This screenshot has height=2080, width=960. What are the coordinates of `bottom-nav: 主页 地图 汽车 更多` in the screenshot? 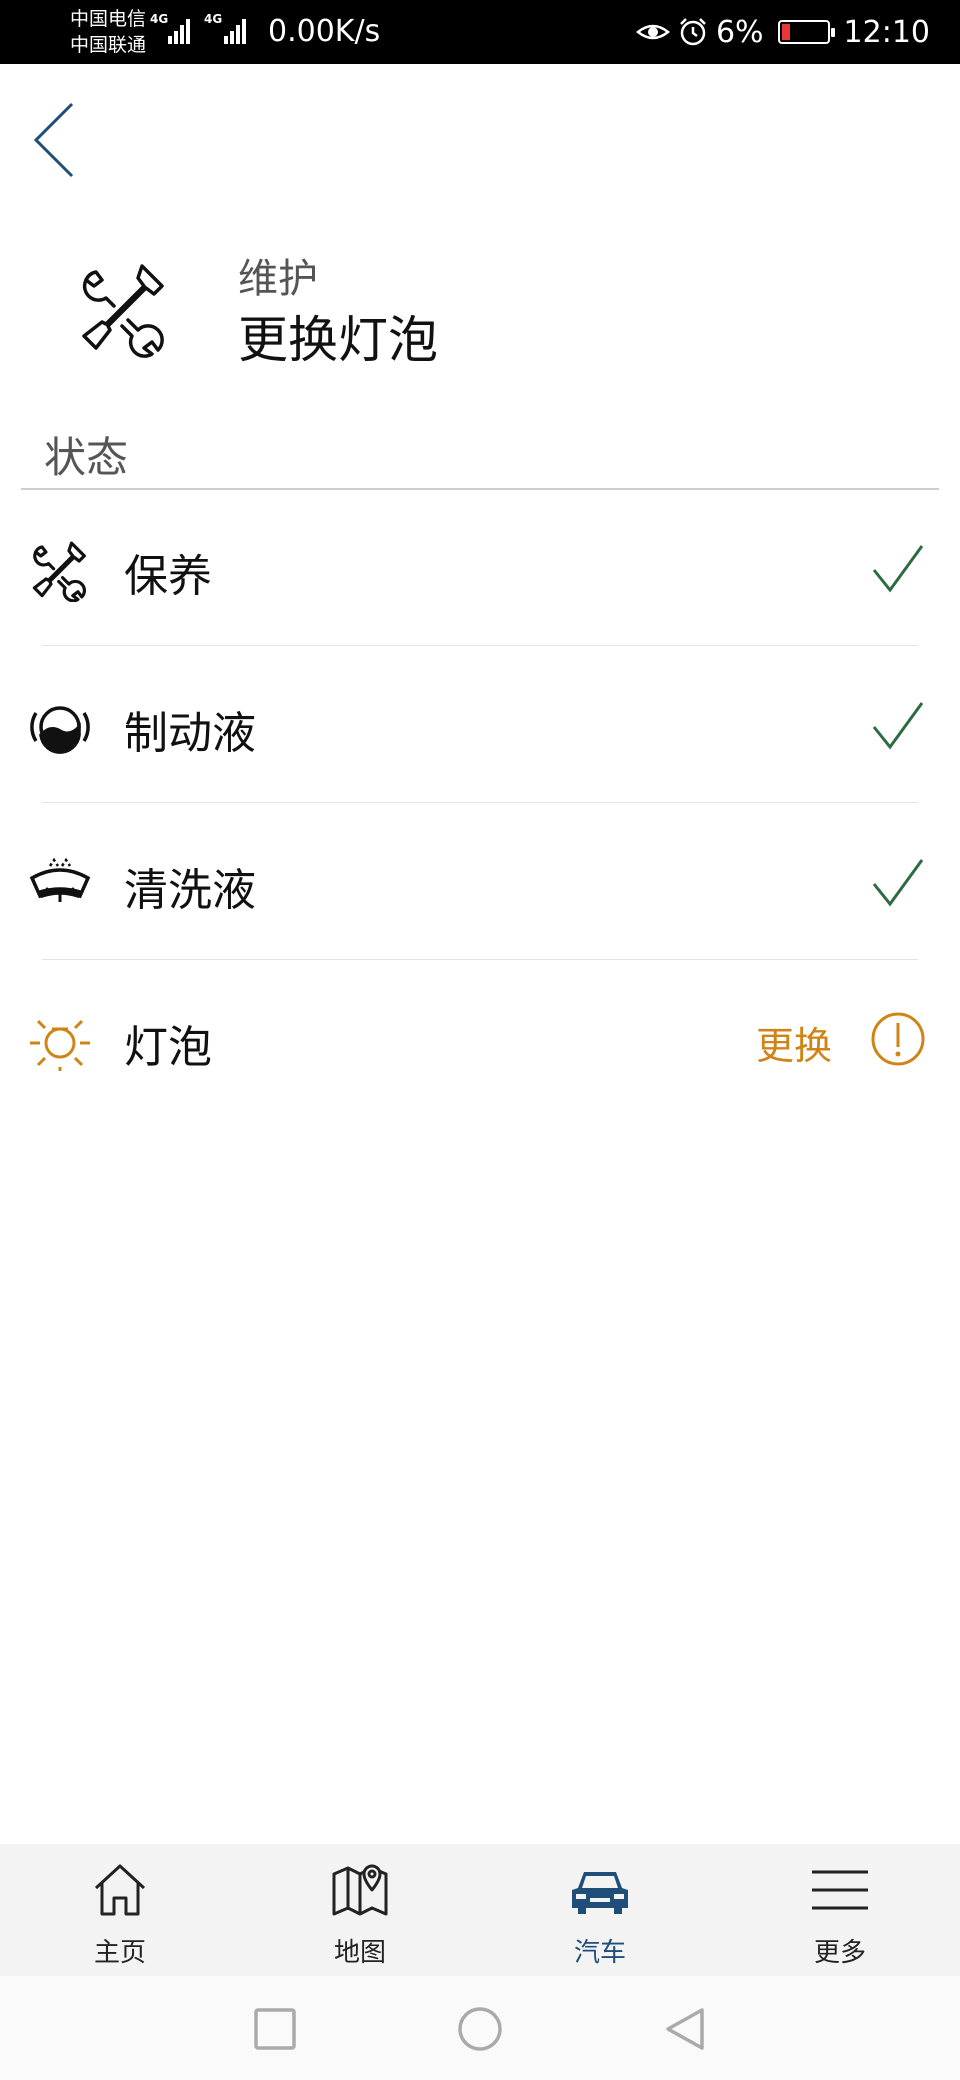 It's located at (480, 1910).